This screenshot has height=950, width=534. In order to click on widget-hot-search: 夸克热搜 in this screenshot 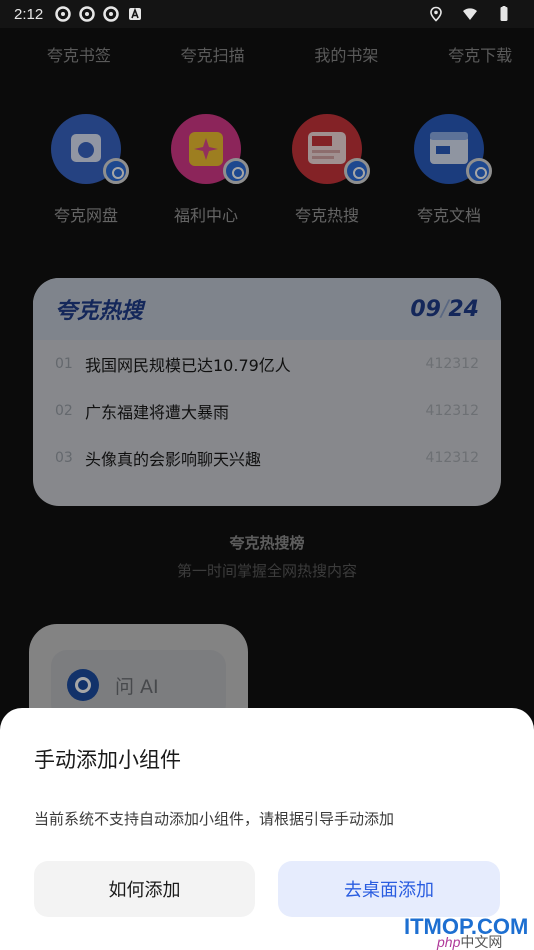, I will do `click(327, 170)`.